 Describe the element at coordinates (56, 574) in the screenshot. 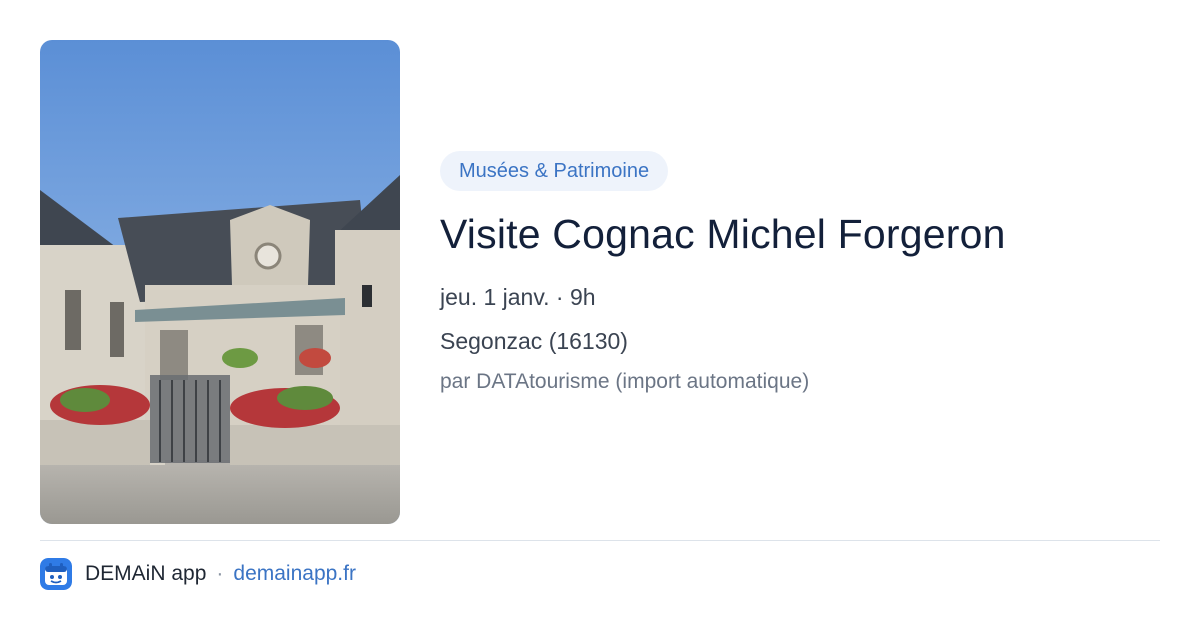

I see `demain-app-icon` at that location.